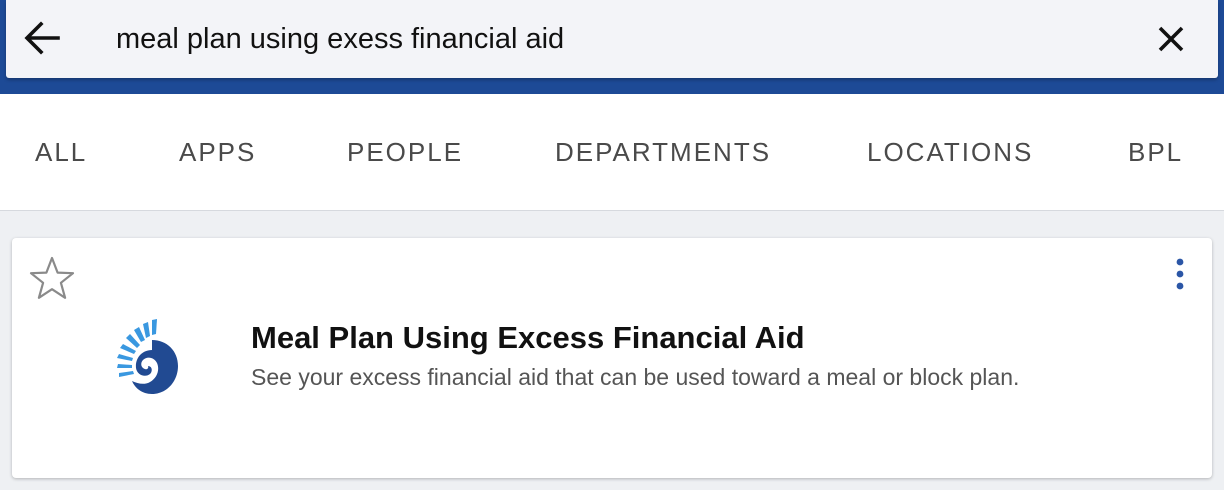 Image resolution: width=1224 pixels, height=490 pixels. What do you see at coordinates (340, 39) in the screenshot?
I see `search-input: meal plan using exess financial aid` at bounding box center [340, 39].